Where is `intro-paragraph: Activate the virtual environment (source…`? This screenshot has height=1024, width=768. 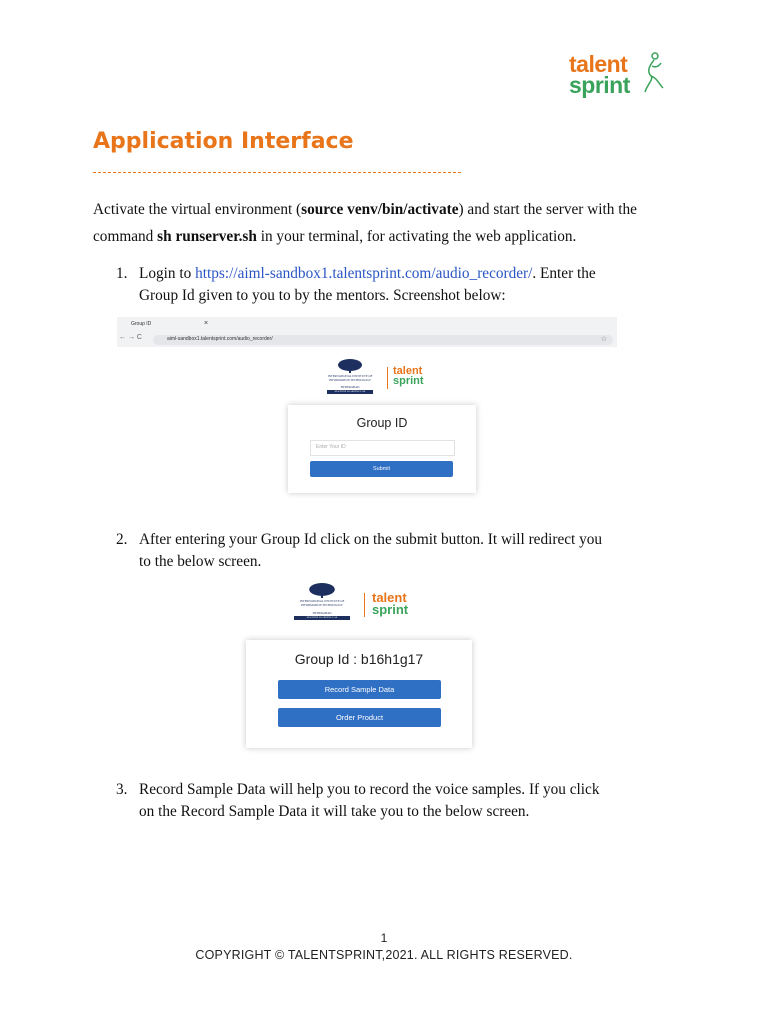
intro-paragraph: Activate the virtual environment (source… is located at coordinates (365, 223).